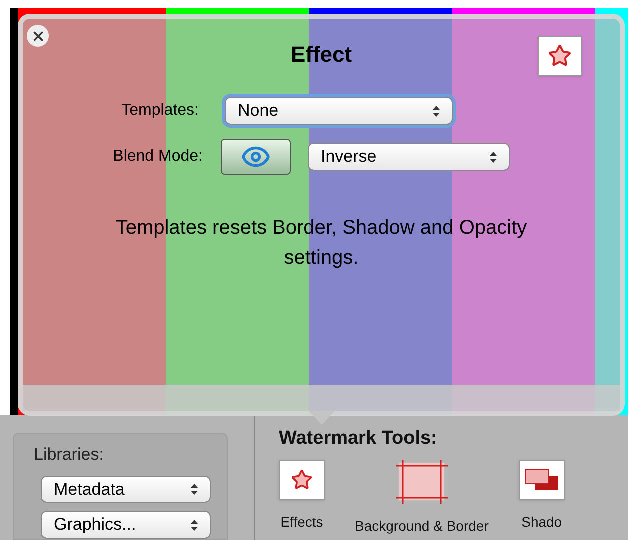  Describe the element at coordinates (339, 111) in the screenshot. I see `popup-button: None` at that location.